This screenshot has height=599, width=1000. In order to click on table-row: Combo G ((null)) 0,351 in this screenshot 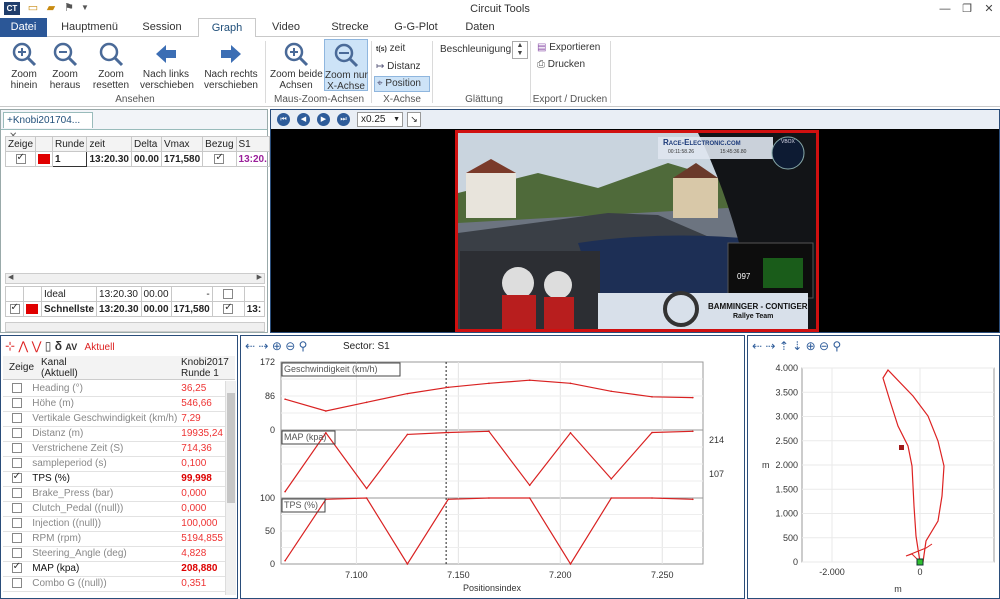, I will do `click(114, 584)`.